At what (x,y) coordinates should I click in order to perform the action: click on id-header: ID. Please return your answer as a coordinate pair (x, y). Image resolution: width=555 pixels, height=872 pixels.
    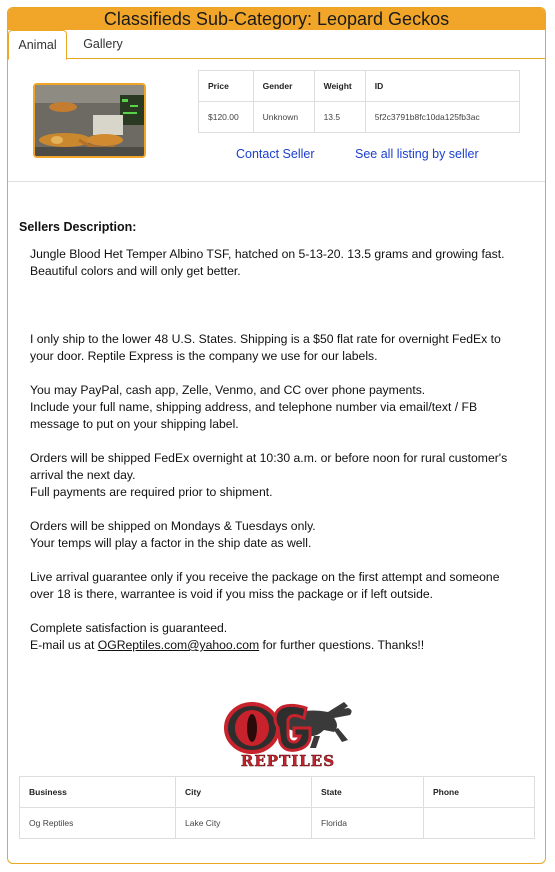
    Looking at the image, I should click on (442, 86).